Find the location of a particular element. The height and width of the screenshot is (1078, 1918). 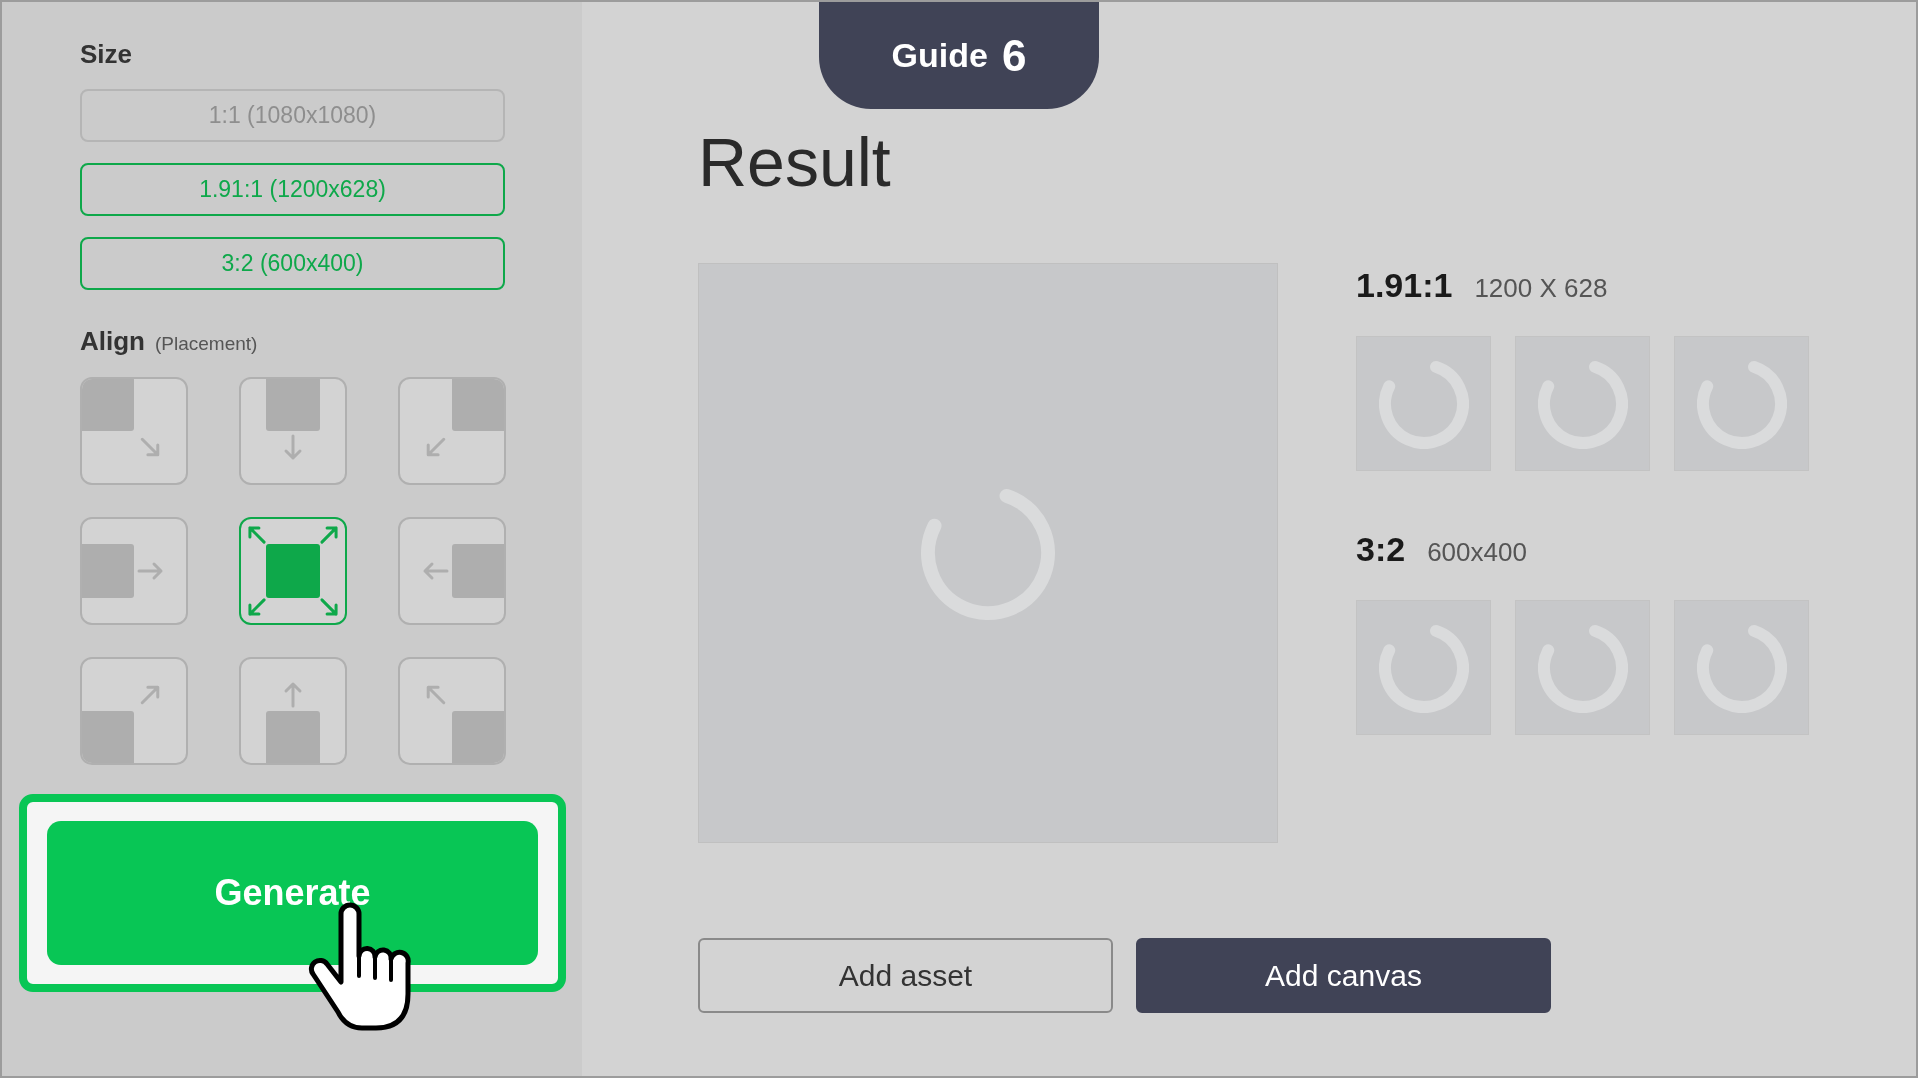

add-asset-button: Add asset is located at coordinates (905, 975).